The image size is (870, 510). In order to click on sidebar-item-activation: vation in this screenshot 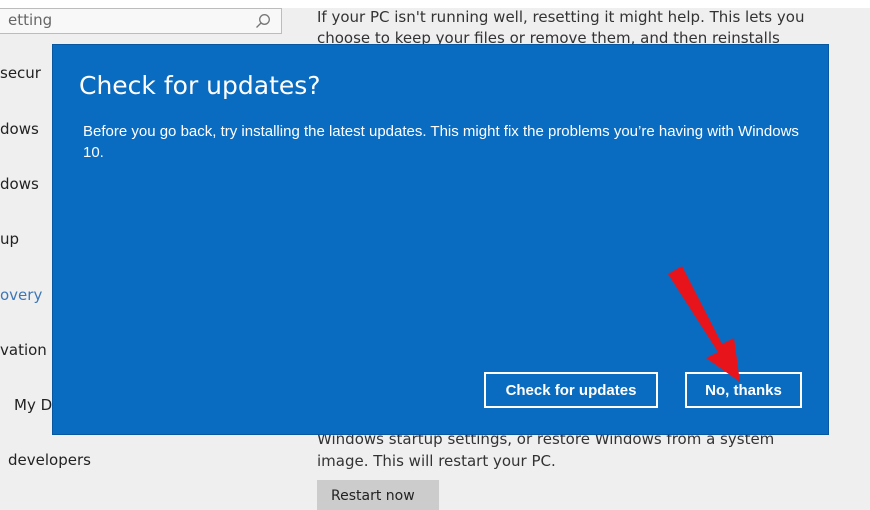, I will do `click(23, 350)`.